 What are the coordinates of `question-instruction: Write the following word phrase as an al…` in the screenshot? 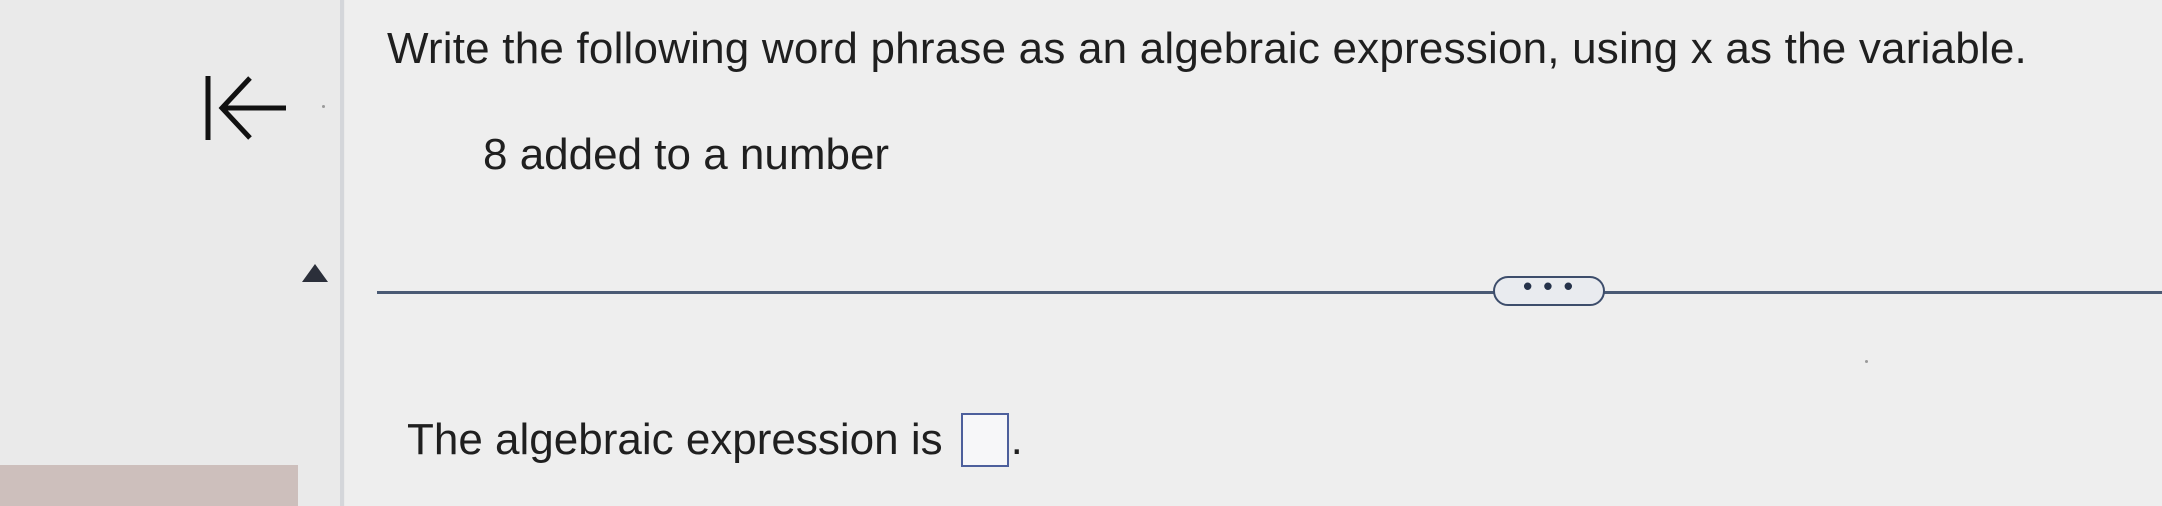 It's located at (1207, 48).